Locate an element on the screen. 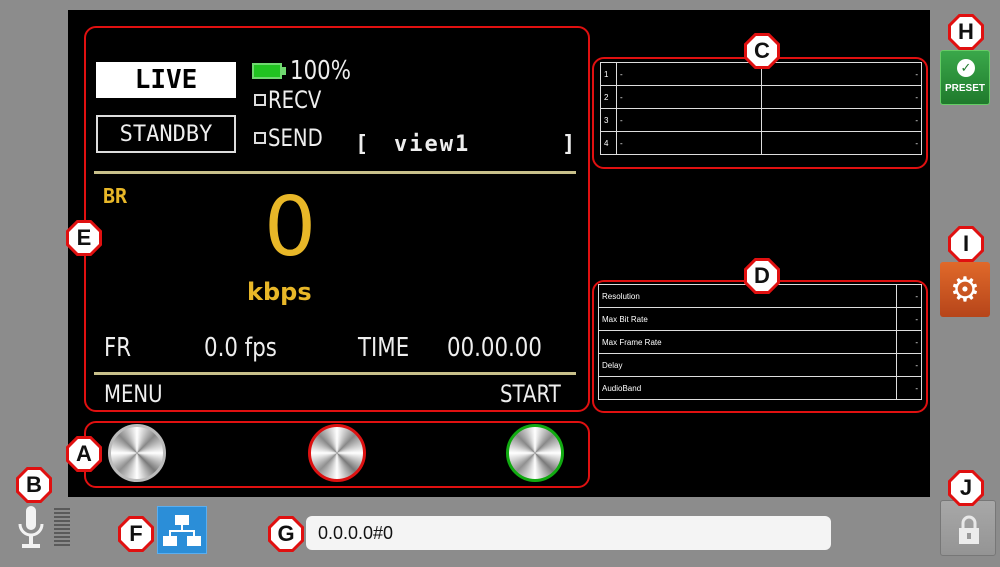  lock-icon is located at coordinates (969, 529).